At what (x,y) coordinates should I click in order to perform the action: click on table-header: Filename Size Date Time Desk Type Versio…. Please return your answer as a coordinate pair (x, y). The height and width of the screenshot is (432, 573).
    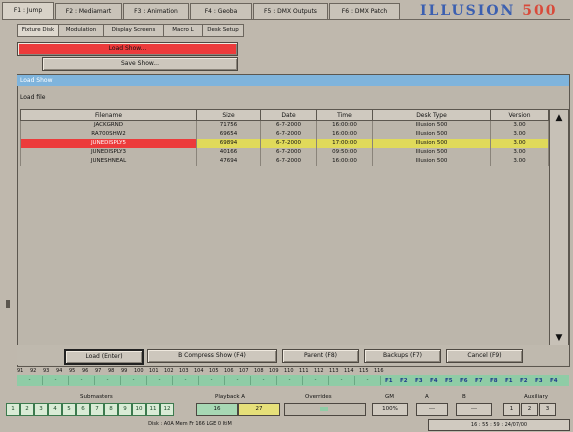
    Looking at the image, I should click on (284, 115).